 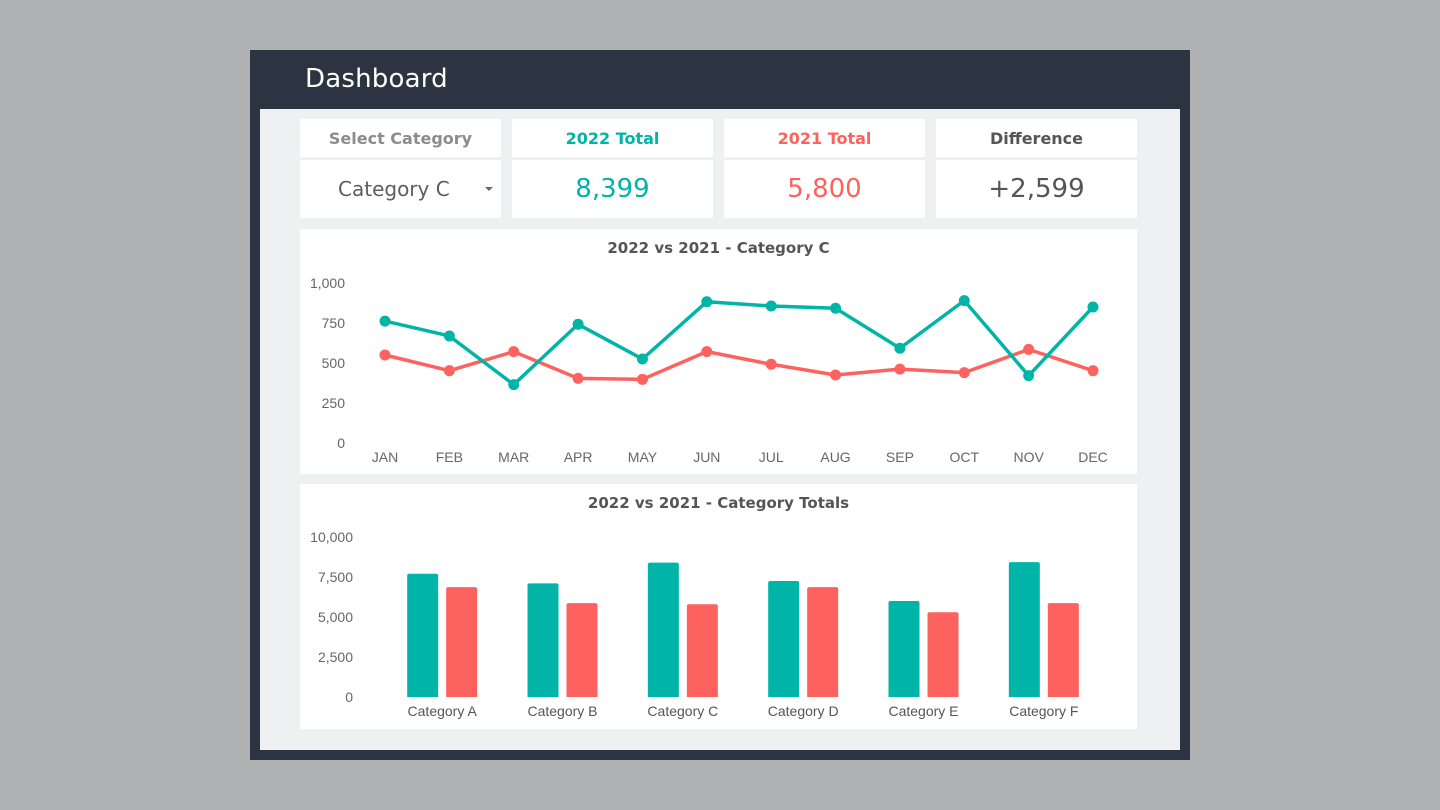 What do you see at coordinates (335, 577) in the screenshot?
I see `y-tick-label: 7,500` at bounding box center [335, 577].